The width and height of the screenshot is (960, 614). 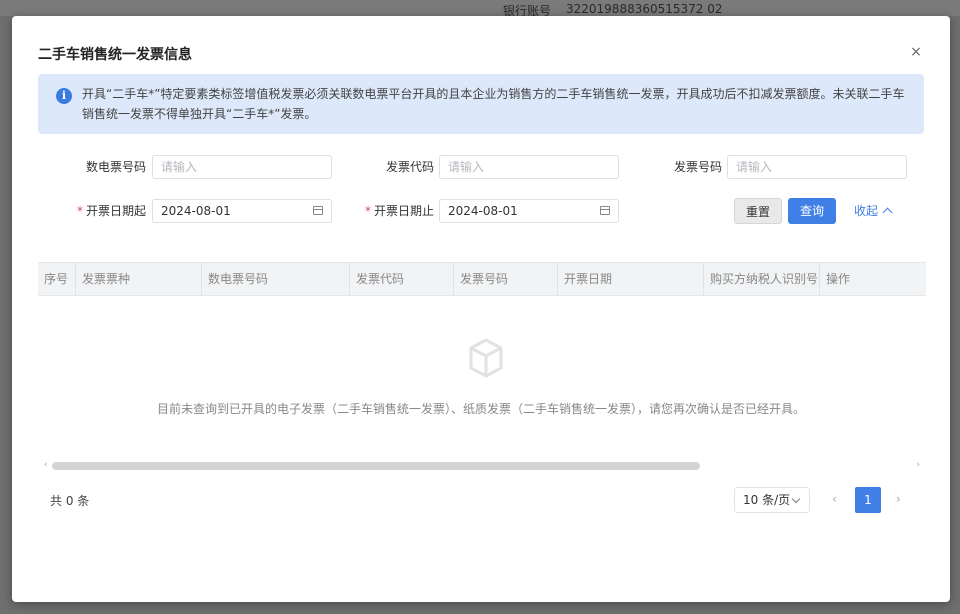 What do you see at coordinates (529, 167) in the screenshot?
I see `invoice-code-input` at bounding box center [529, 167].